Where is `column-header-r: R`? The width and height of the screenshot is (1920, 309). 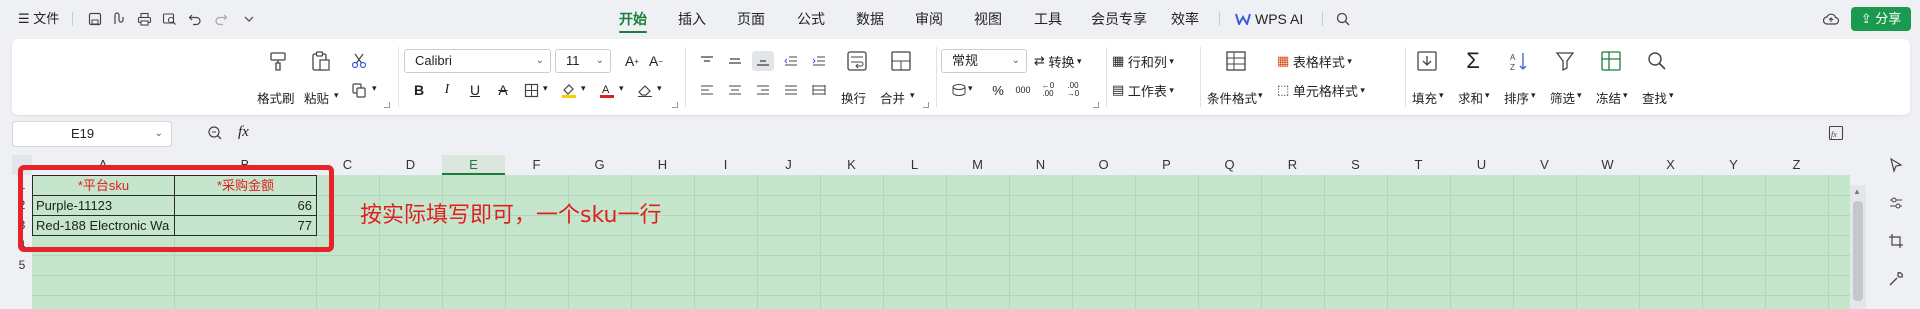
column-header-r: R is located at coordinates (1292, 165).